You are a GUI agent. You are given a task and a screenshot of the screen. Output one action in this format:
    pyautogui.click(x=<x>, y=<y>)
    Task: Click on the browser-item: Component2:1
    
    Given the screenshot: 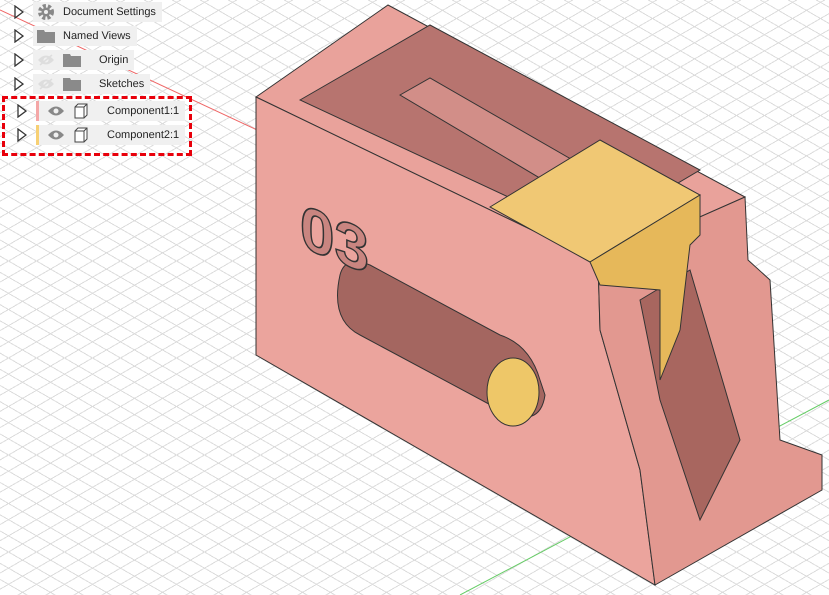 What is the action you would take?
    pyautogui.click(x=111, y=135)
    